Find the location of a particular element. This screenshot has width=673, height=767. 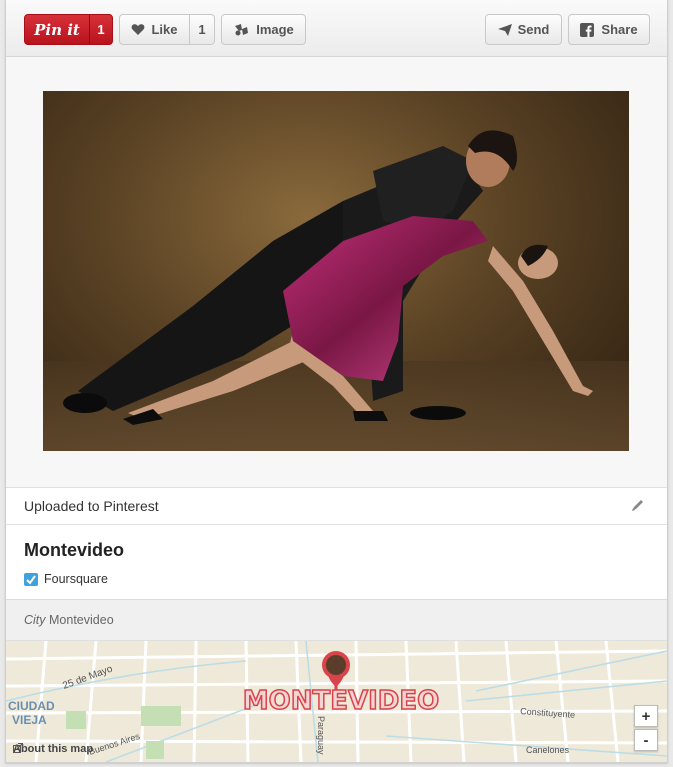

place-title: Montevideo is located at coordinates (74, 550).